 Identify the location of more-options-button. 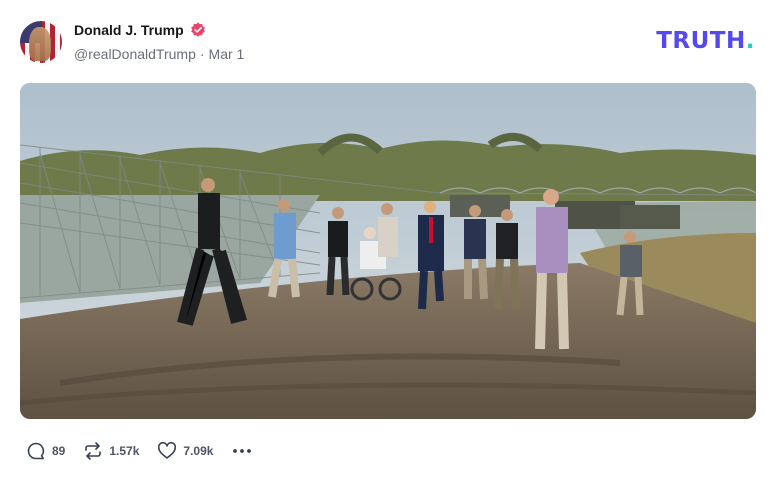
(242, 451).